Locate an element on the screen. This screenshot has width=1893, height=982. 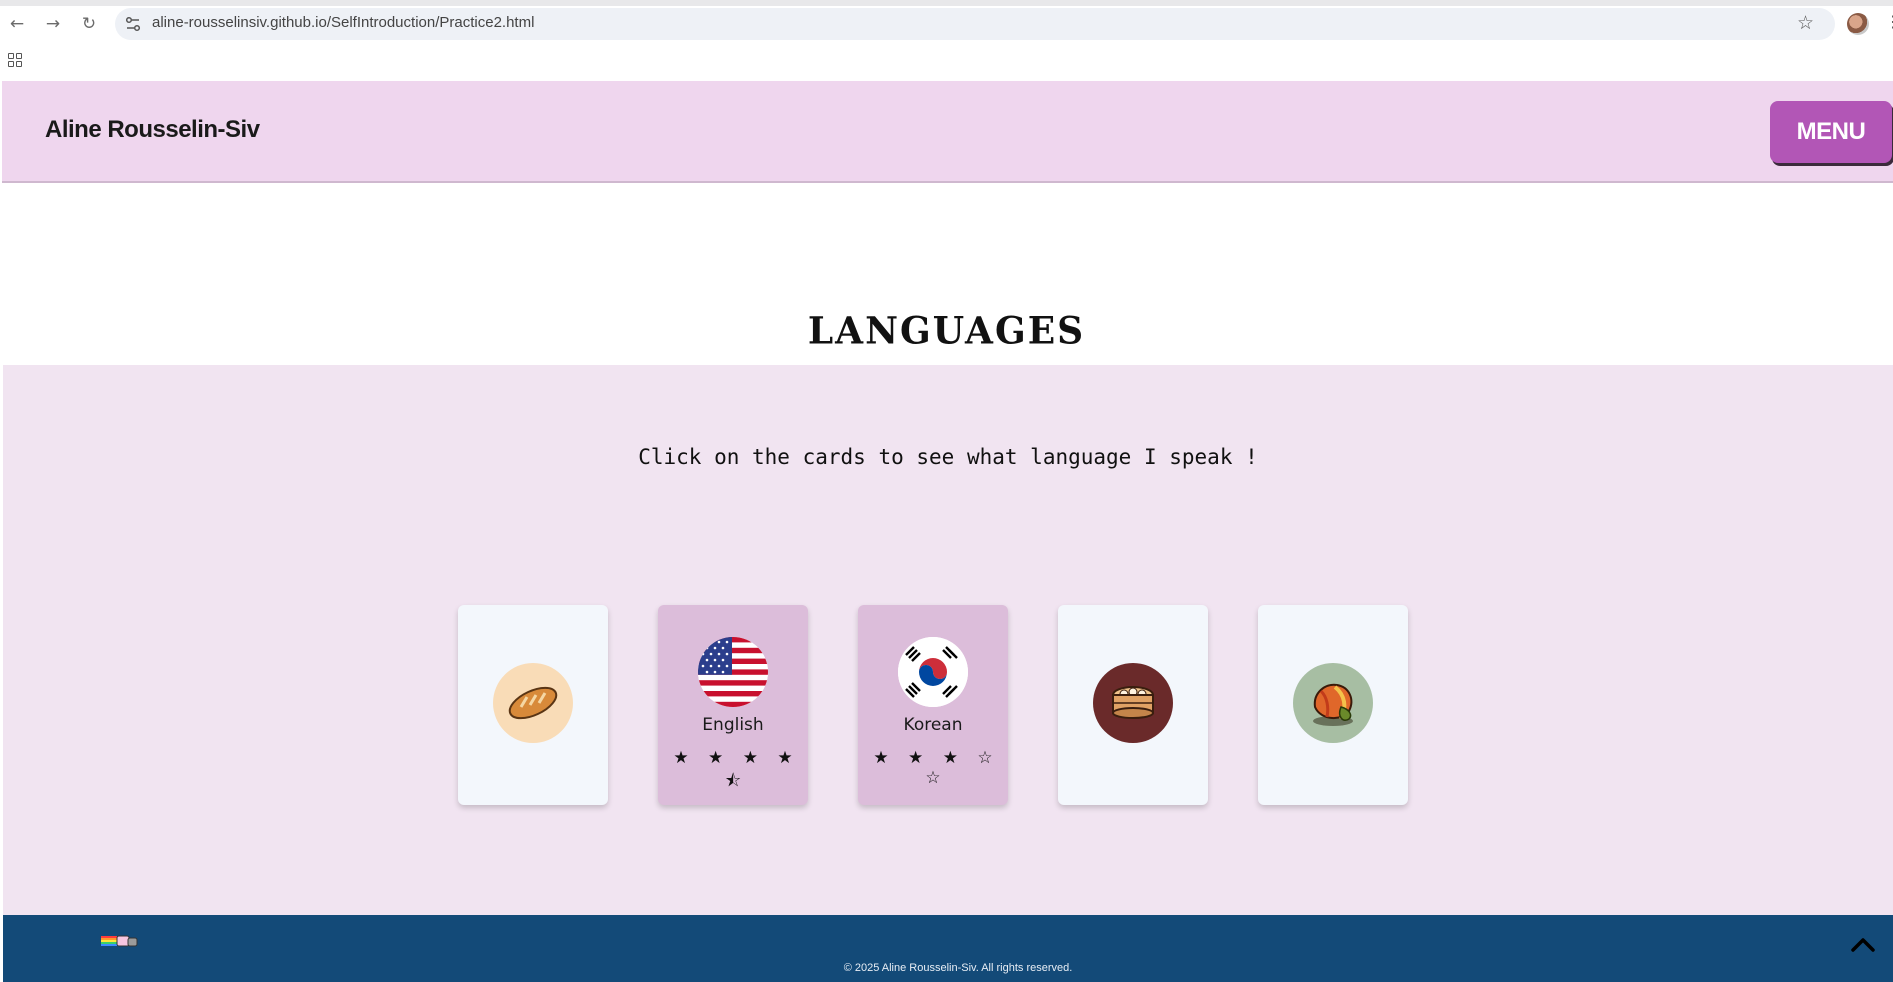
apps-grid-icon is located at coordinates (15, 60).